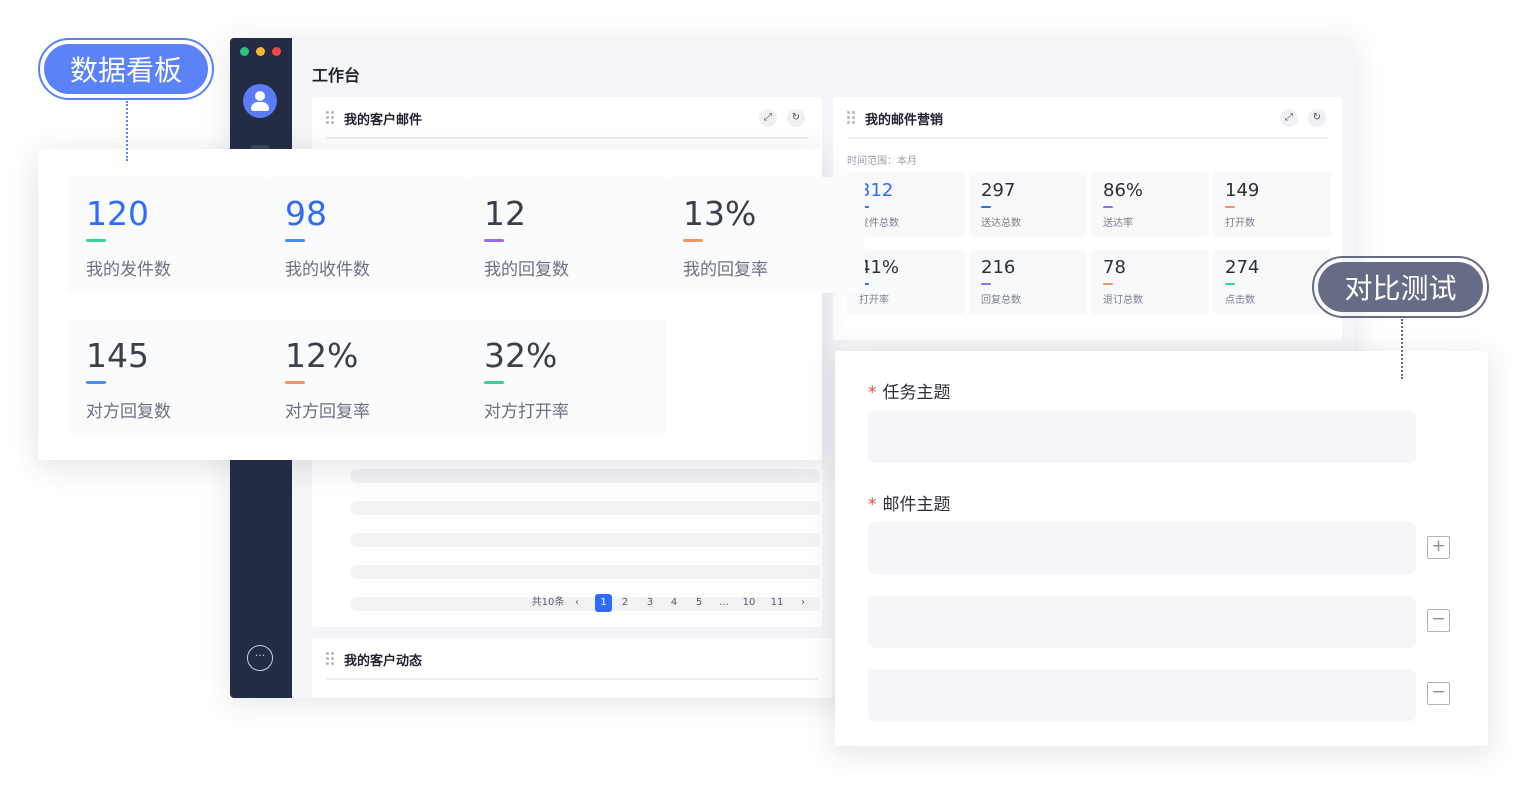 The width and height of the screenshot is (1523, 786). Describe the element at coordinates (603, 603) in the screenshot. I see `page-1: 1` at that location.